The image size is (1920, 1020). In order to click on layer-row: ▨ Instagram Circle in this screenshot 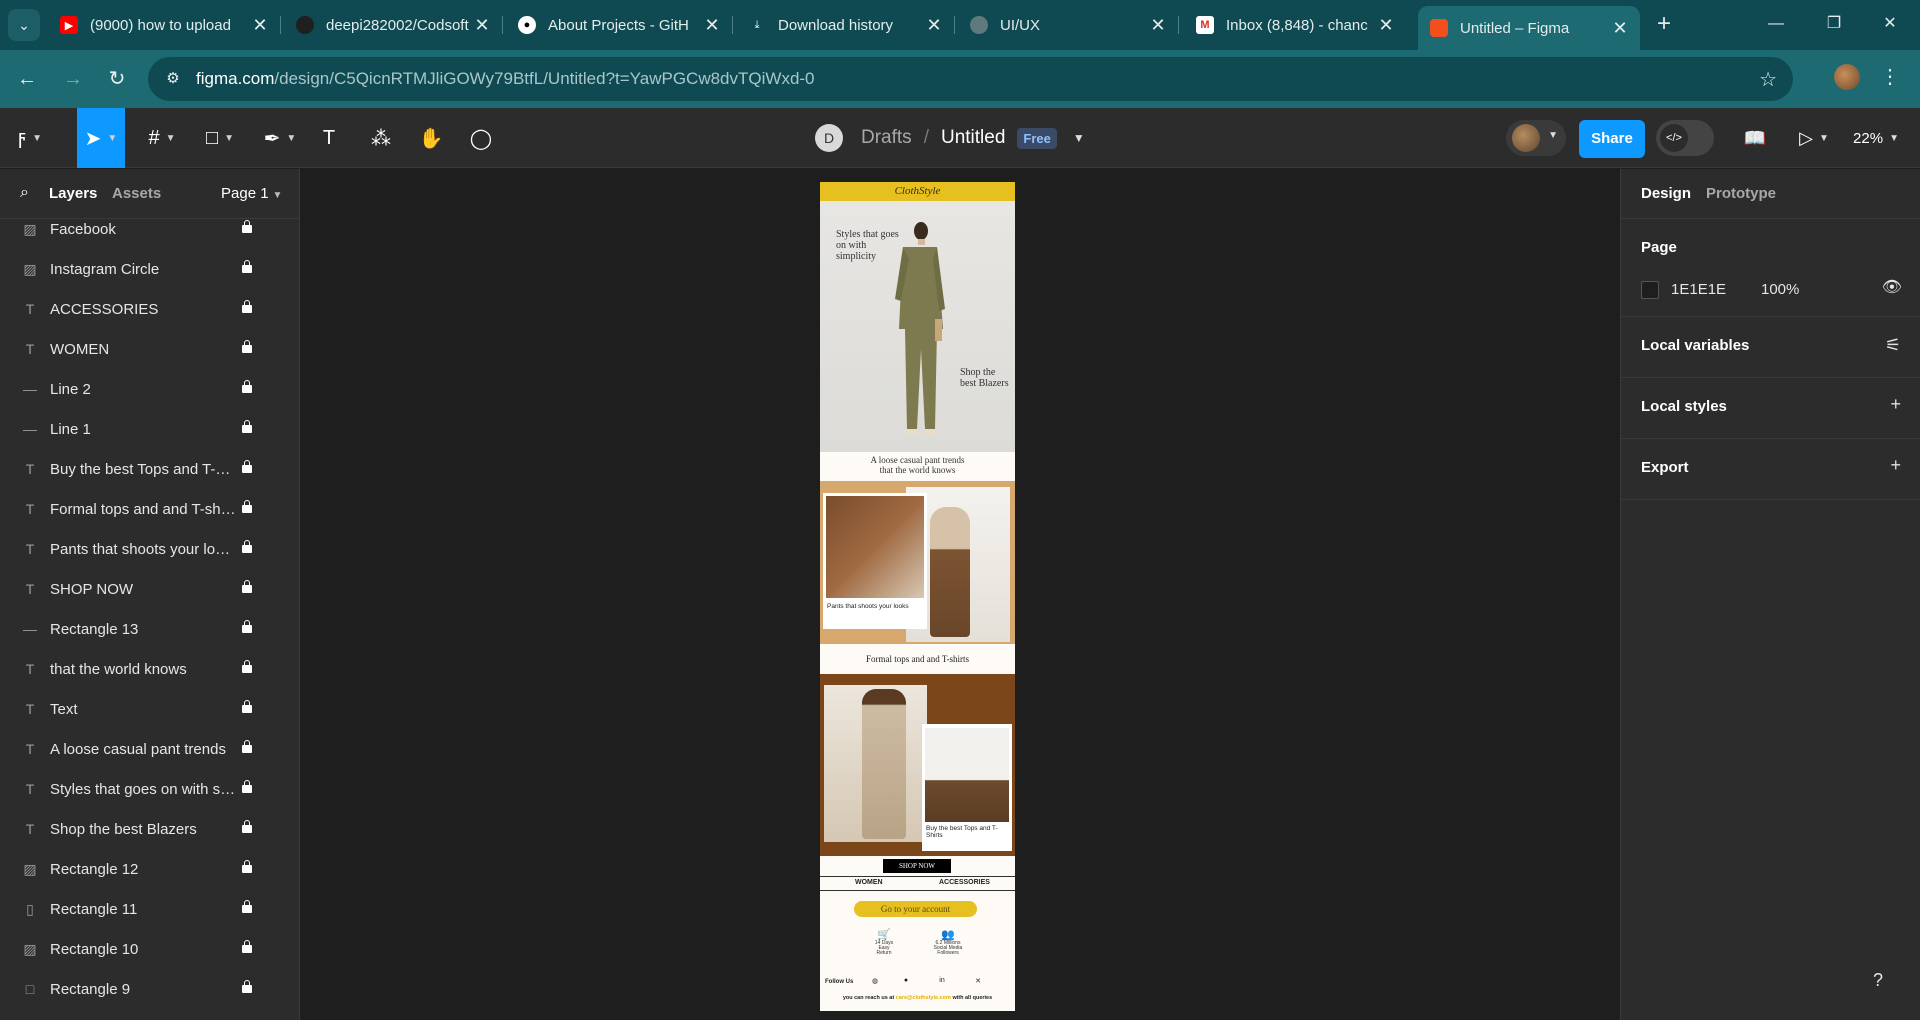, I will do `click(149, 269)`.